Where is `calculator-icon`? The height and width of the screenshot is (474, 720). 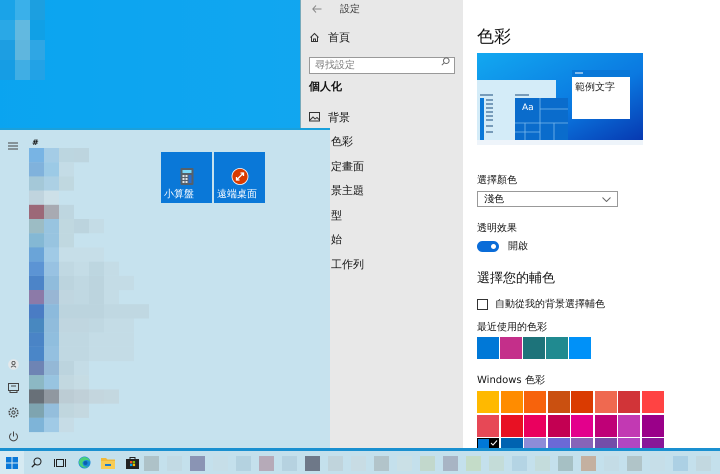 calculator-icon is located at coordinates (186, 176).